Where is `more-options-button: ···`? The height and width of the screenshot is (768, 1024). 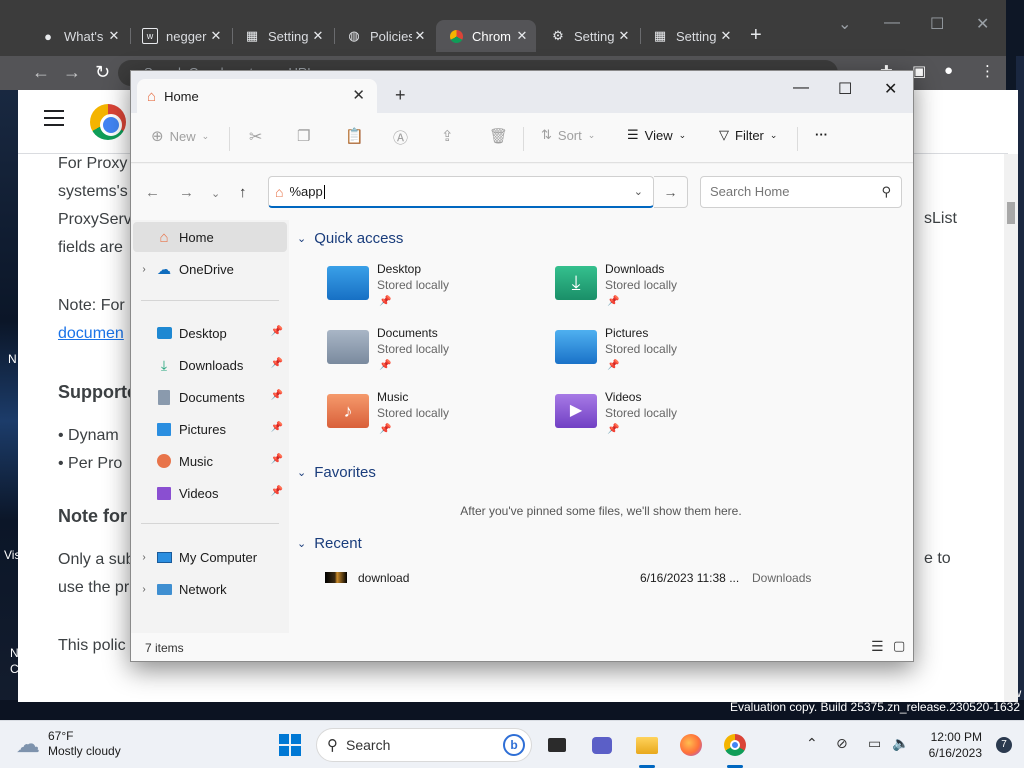
more-options-button: ··· is located at coordinates (821, 134).